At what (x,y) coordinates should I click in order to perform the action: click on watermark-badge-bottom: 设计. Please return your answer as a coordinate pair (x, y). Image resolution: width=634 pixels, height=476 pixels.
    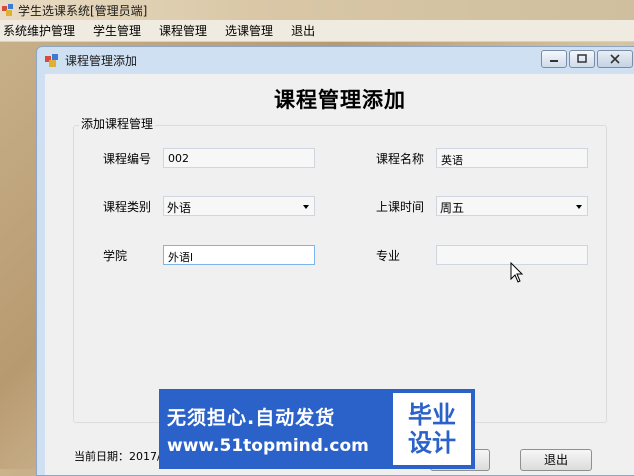
    Looking at the image, I should click on (432, 443).